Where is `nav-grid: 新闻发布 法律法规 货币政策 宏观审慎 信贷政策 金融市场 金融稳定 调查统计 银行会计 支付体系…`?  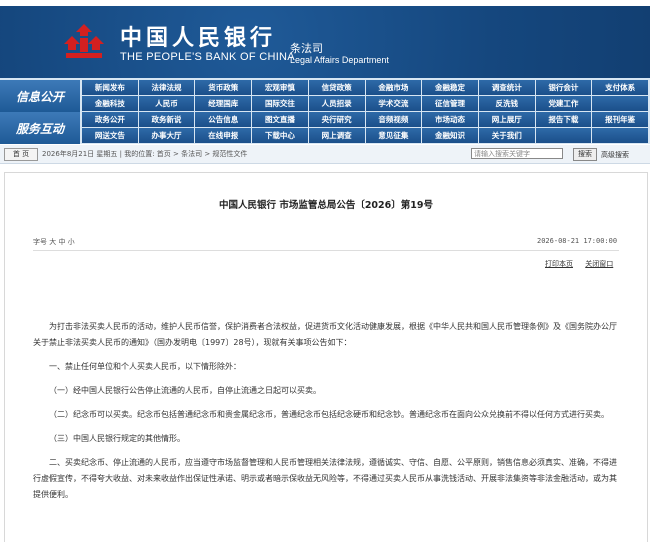 nav-grid: 新闻发布 法律法规 货币政策 宏观审慎 信贷政策 金融市场 金融稳定 调查统计 银行会计 支付体系… is located at coordinates (365, 111).